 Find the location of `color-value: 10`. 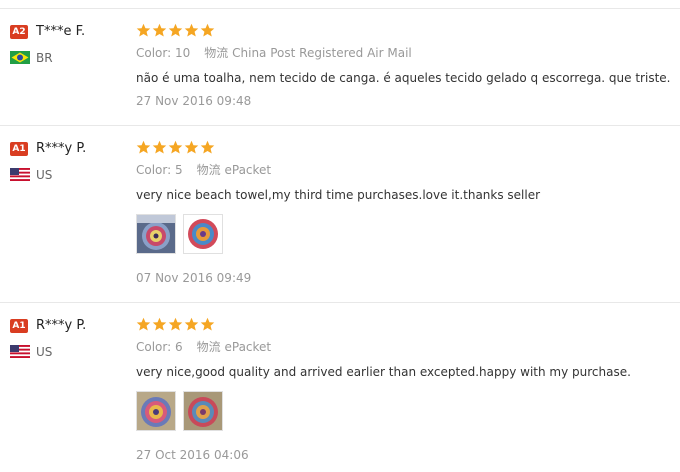

color-value: 10 is located at coordinates (183, 53).